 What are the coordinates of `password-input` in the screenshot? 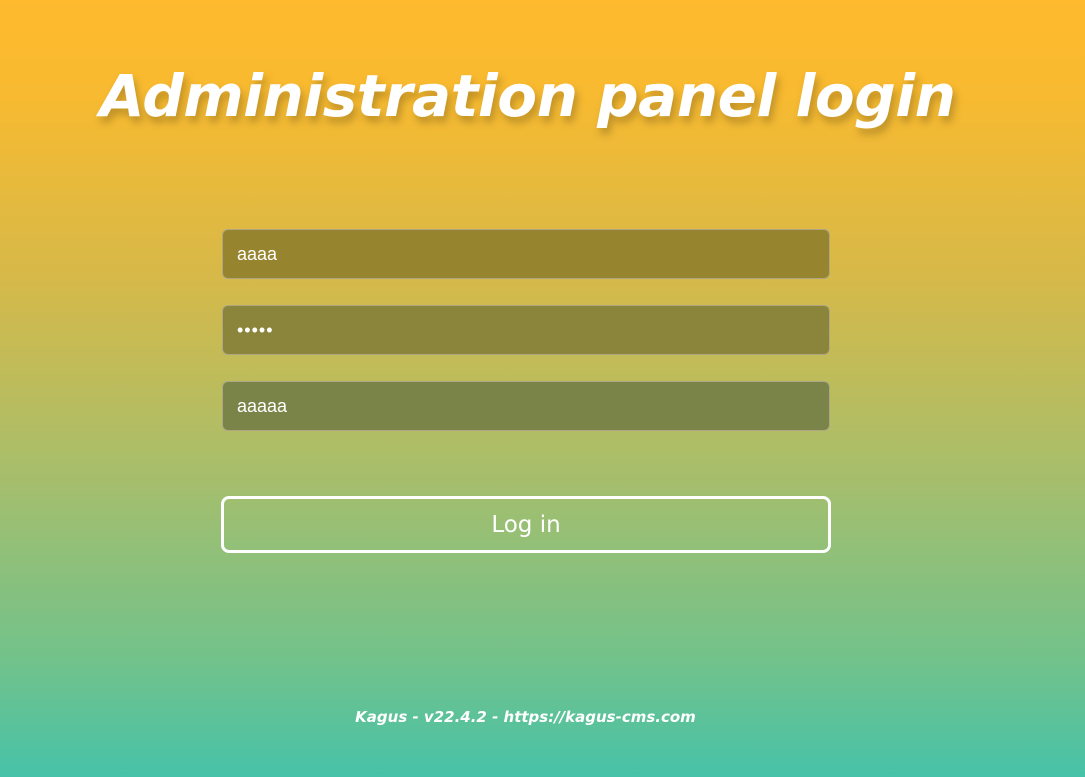 It's located at (526, 330).